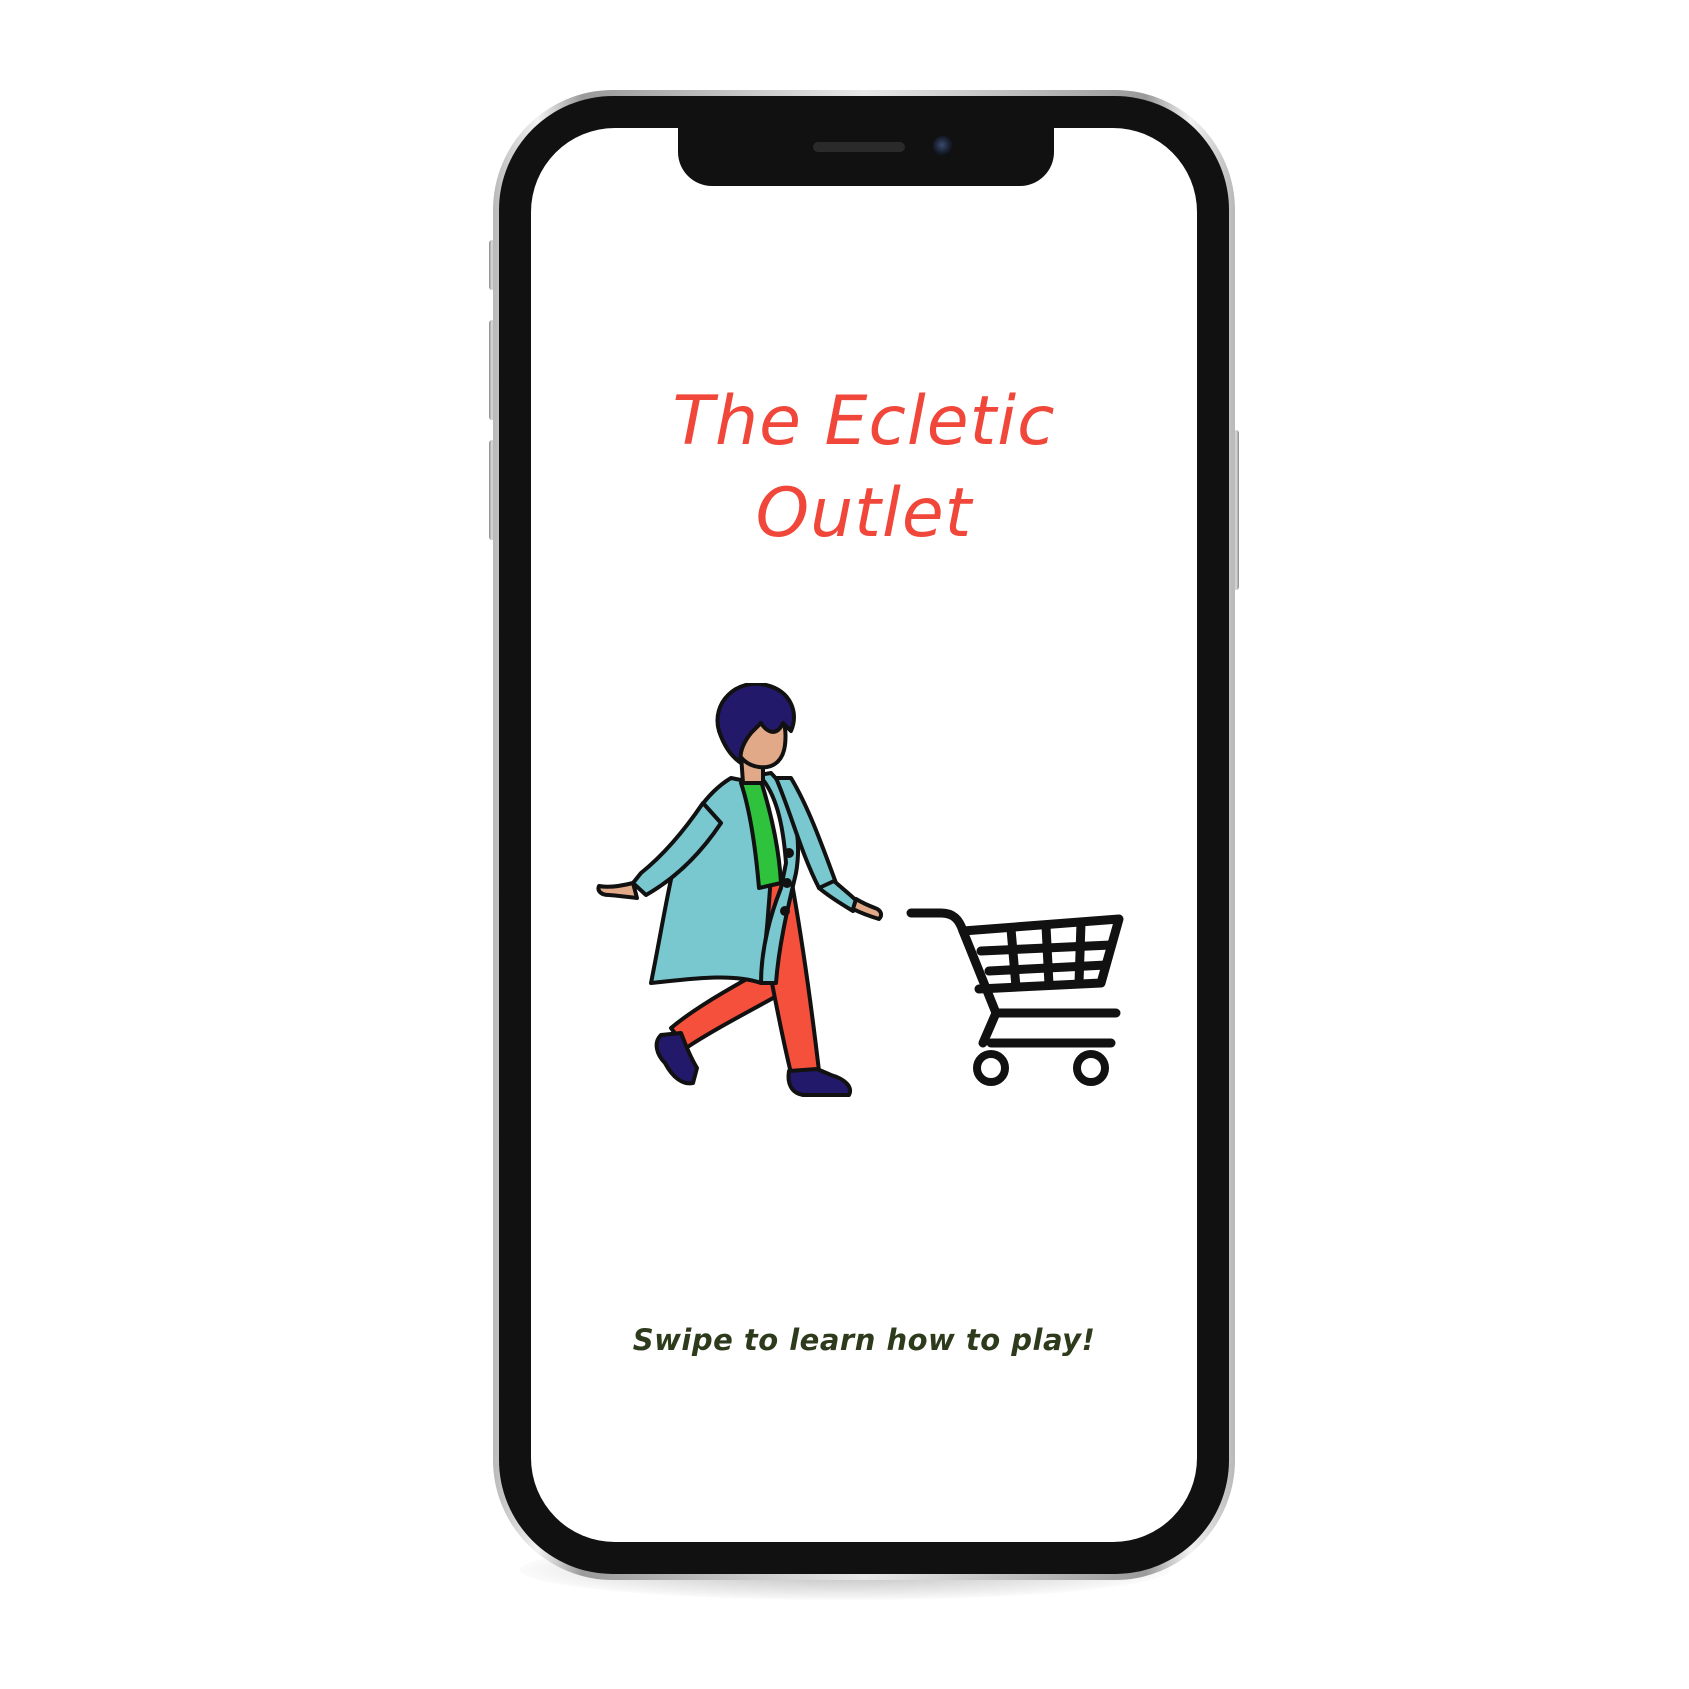 This screenshot has width=1689, height=1689. What do you see at coordinates (866, 157) in the screenshot?
I see `notch` at bounding box center [866, 157].